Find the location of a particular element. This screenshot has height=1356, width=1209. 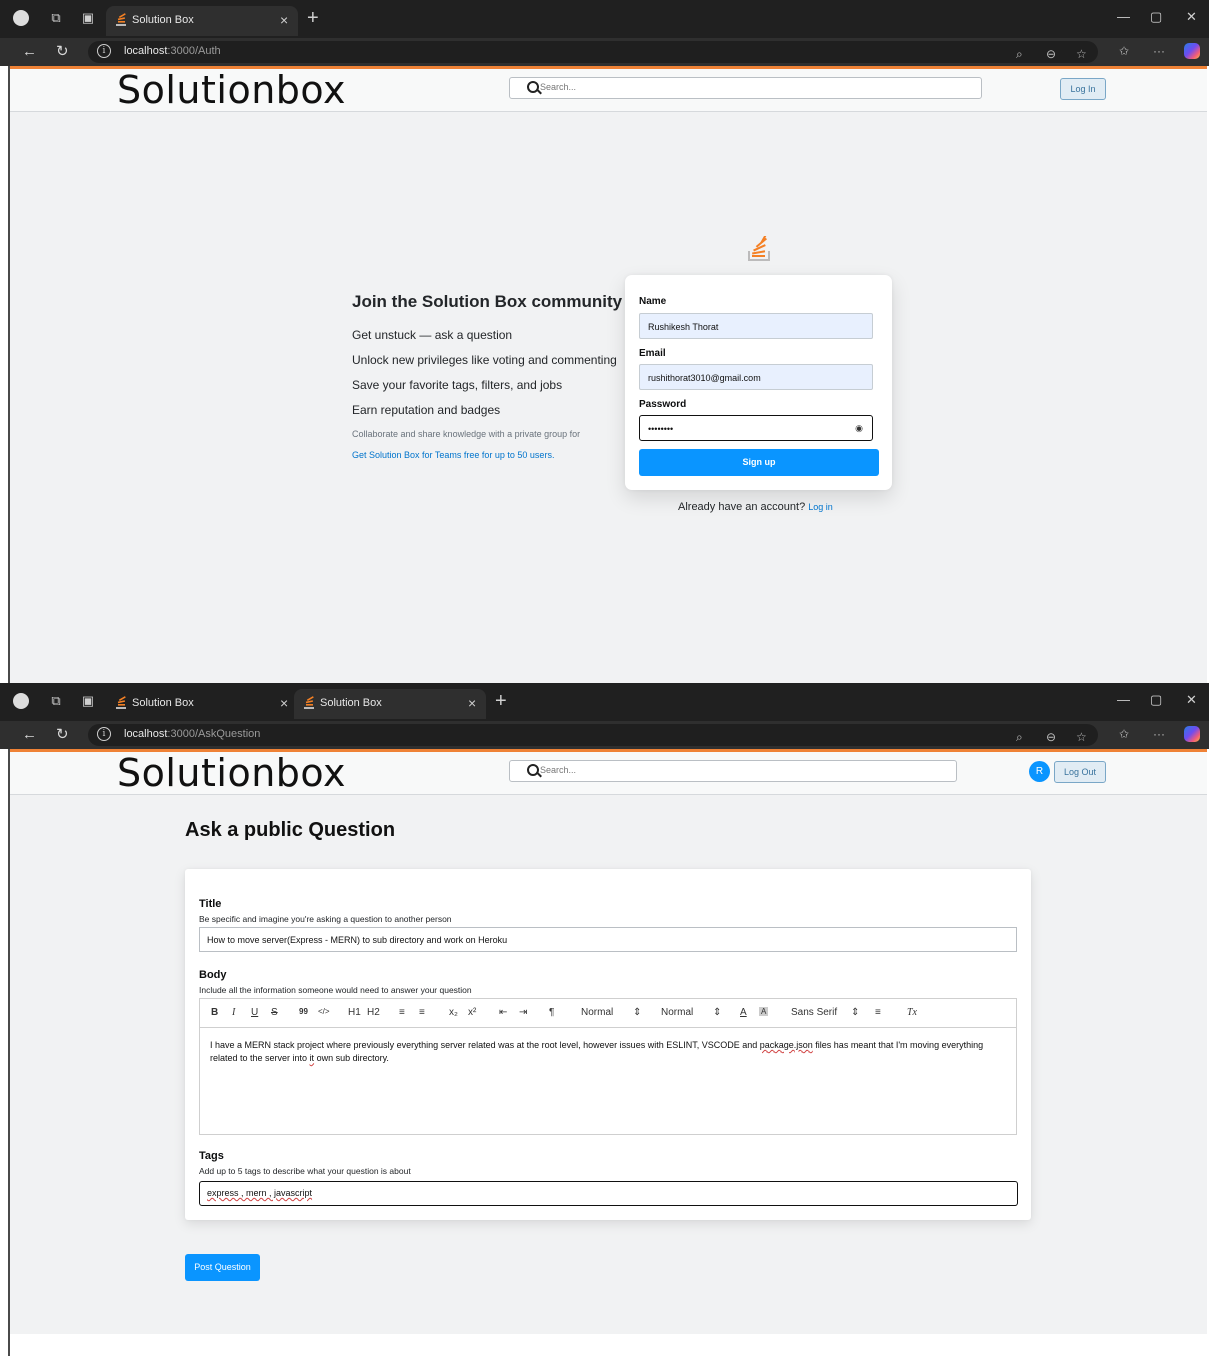

user-avatar: R is located at coordinates (1039, 771).